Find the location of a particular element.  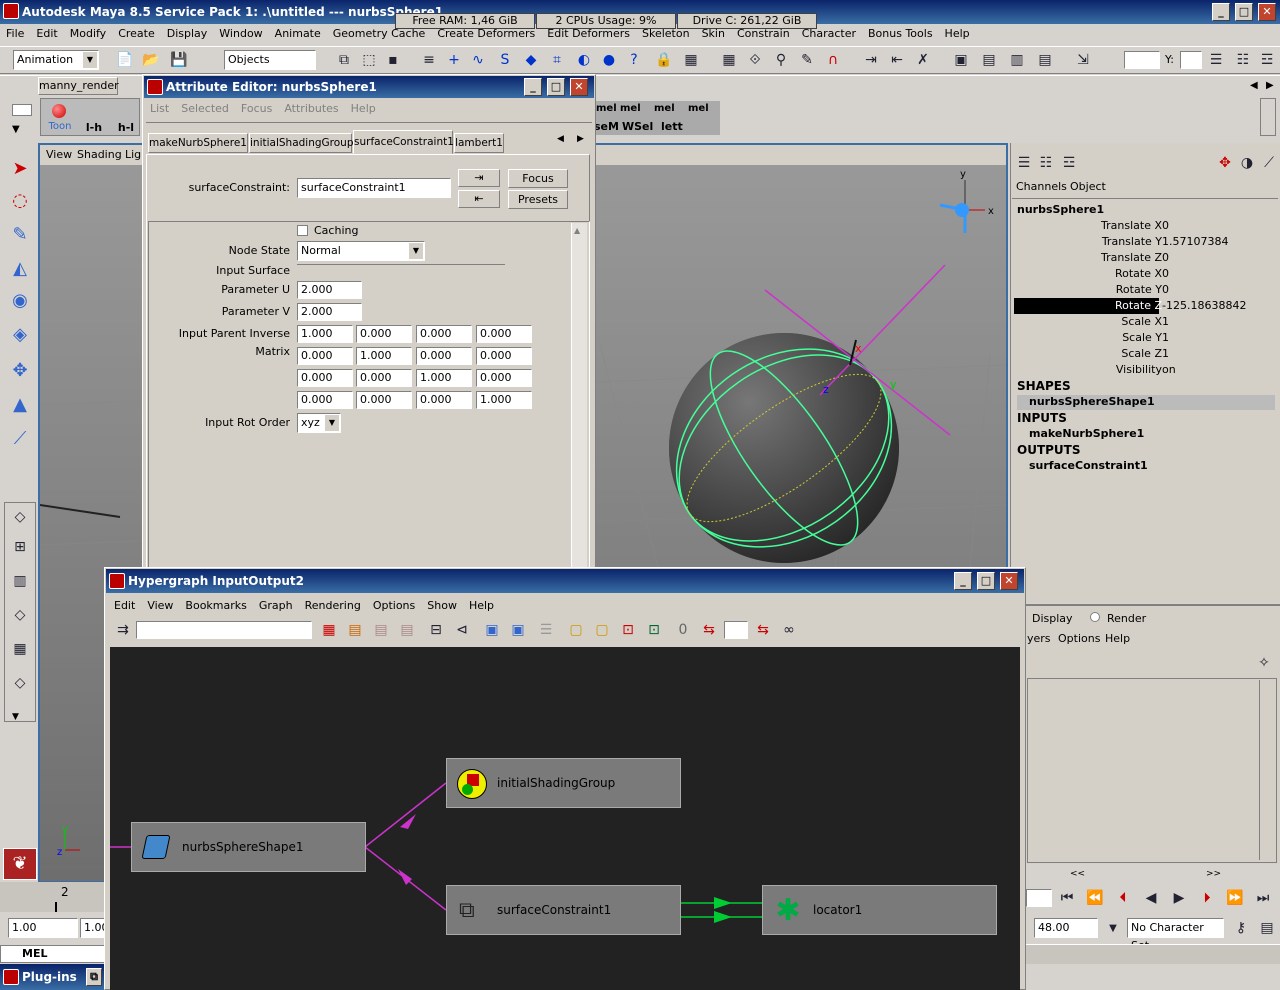

menu-edit: Edit is located at coordinates (46, 34).